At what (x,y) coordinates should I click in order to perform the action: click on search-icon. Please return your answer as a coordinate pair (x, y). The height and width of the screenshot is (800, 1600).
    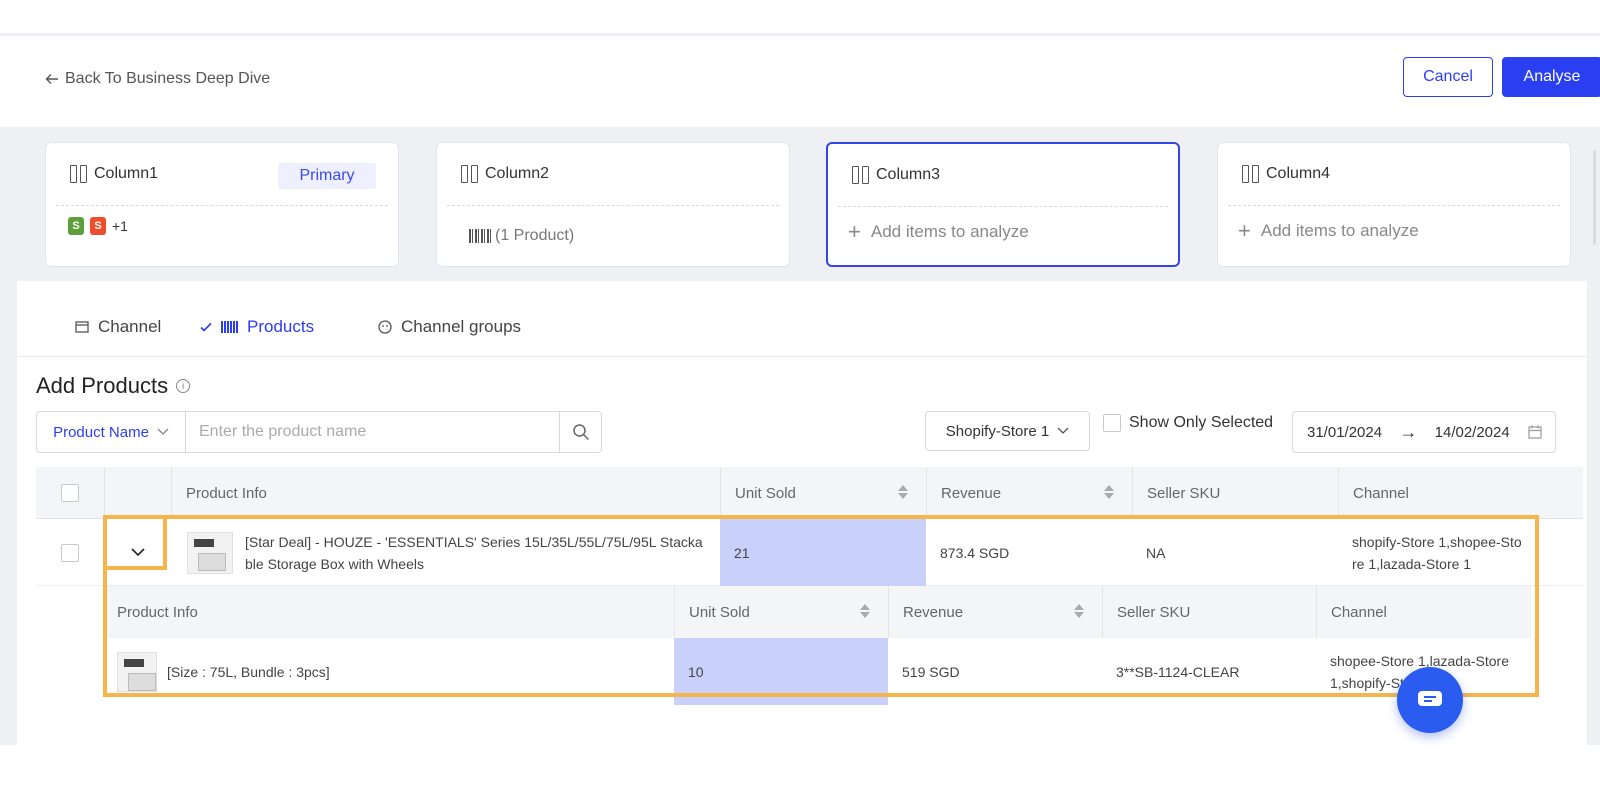
    Looking at the image, I should click on (580, 432).